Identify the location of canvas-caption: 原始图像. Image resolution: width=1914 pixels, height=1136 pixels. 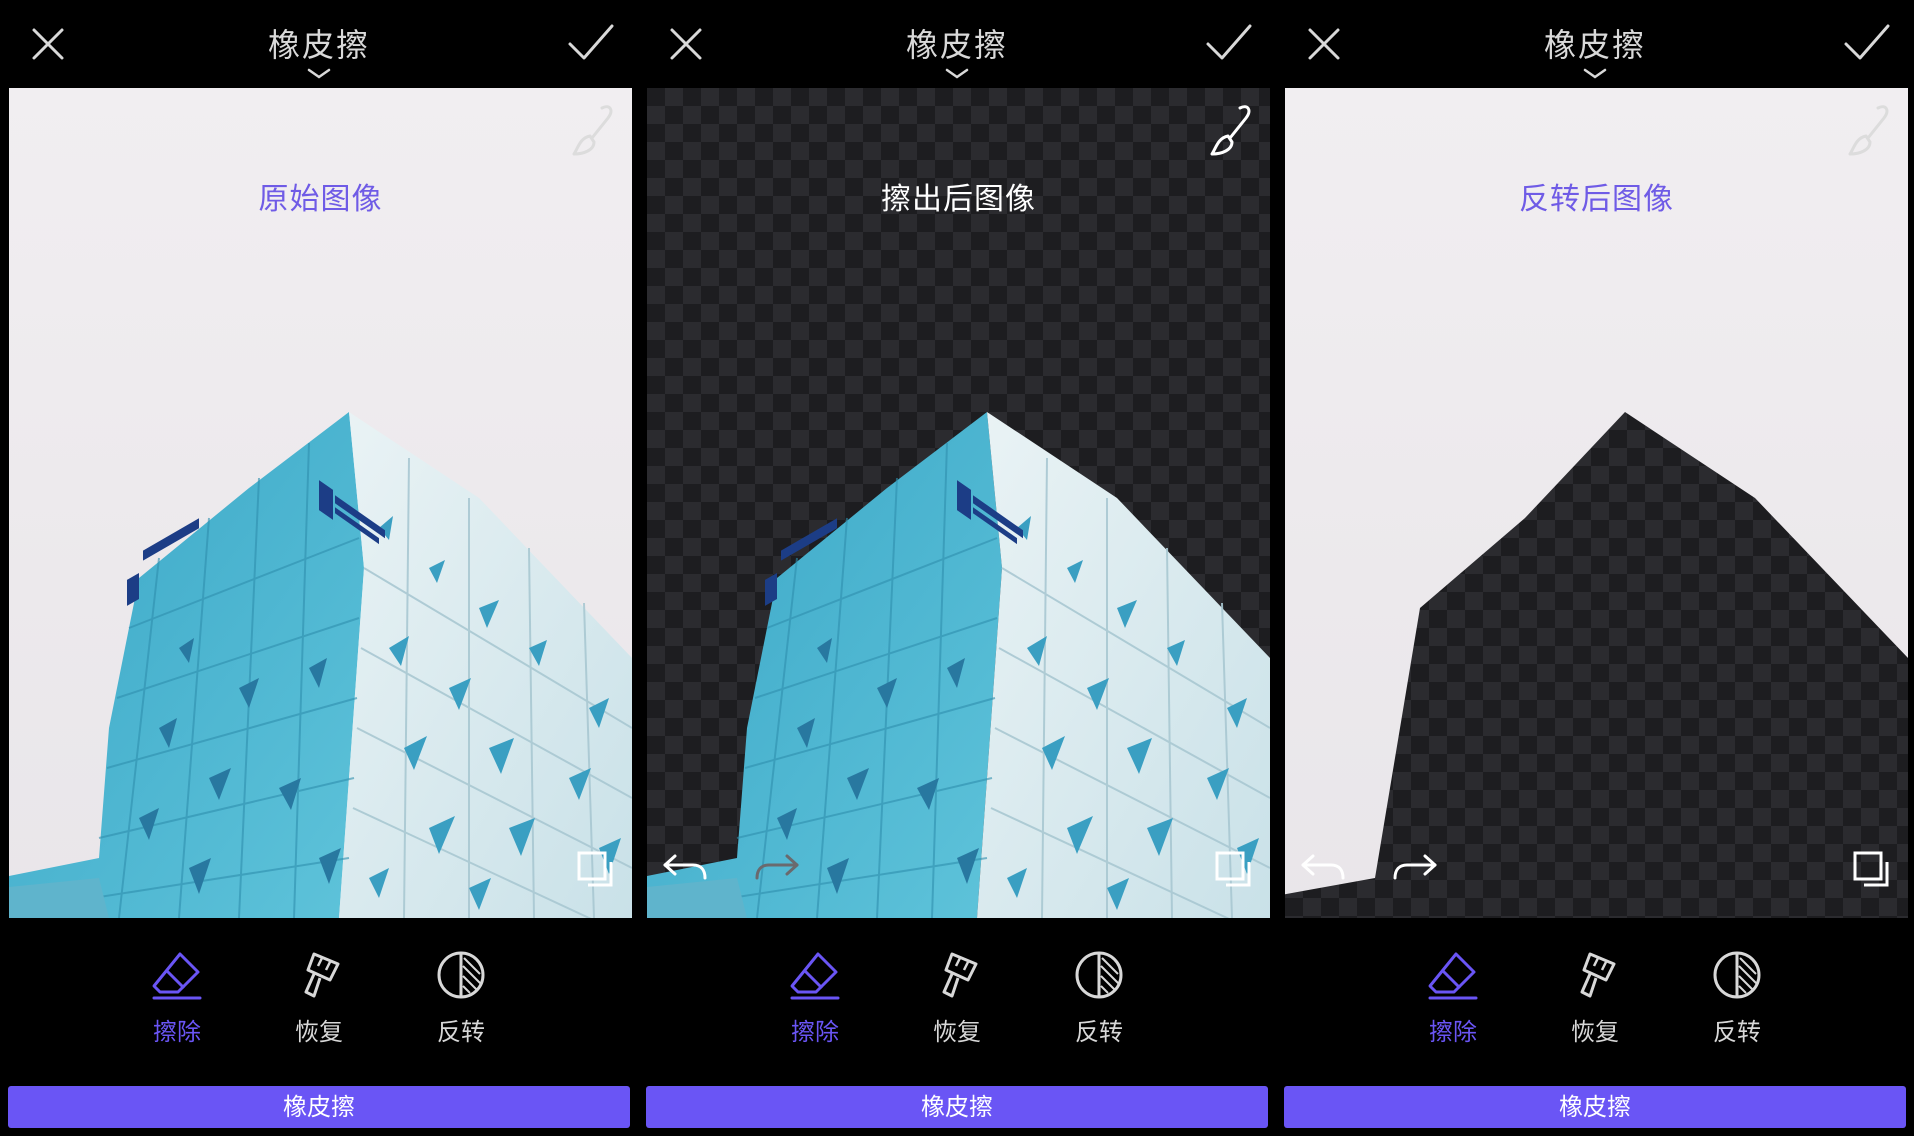
(320, 199).